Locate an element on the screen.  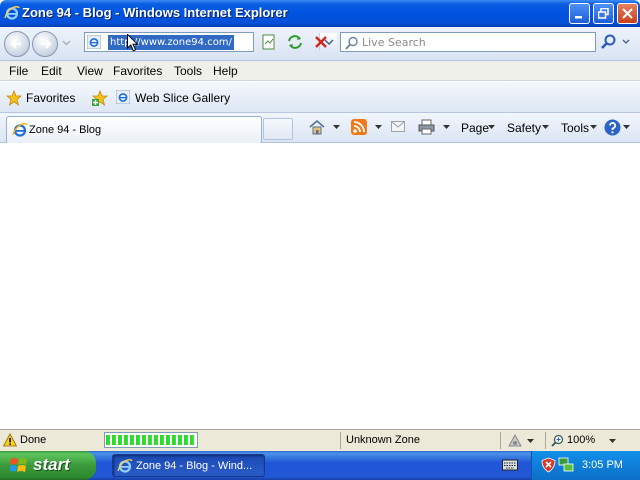
menu-file: File is located at coordinates (18, 71).